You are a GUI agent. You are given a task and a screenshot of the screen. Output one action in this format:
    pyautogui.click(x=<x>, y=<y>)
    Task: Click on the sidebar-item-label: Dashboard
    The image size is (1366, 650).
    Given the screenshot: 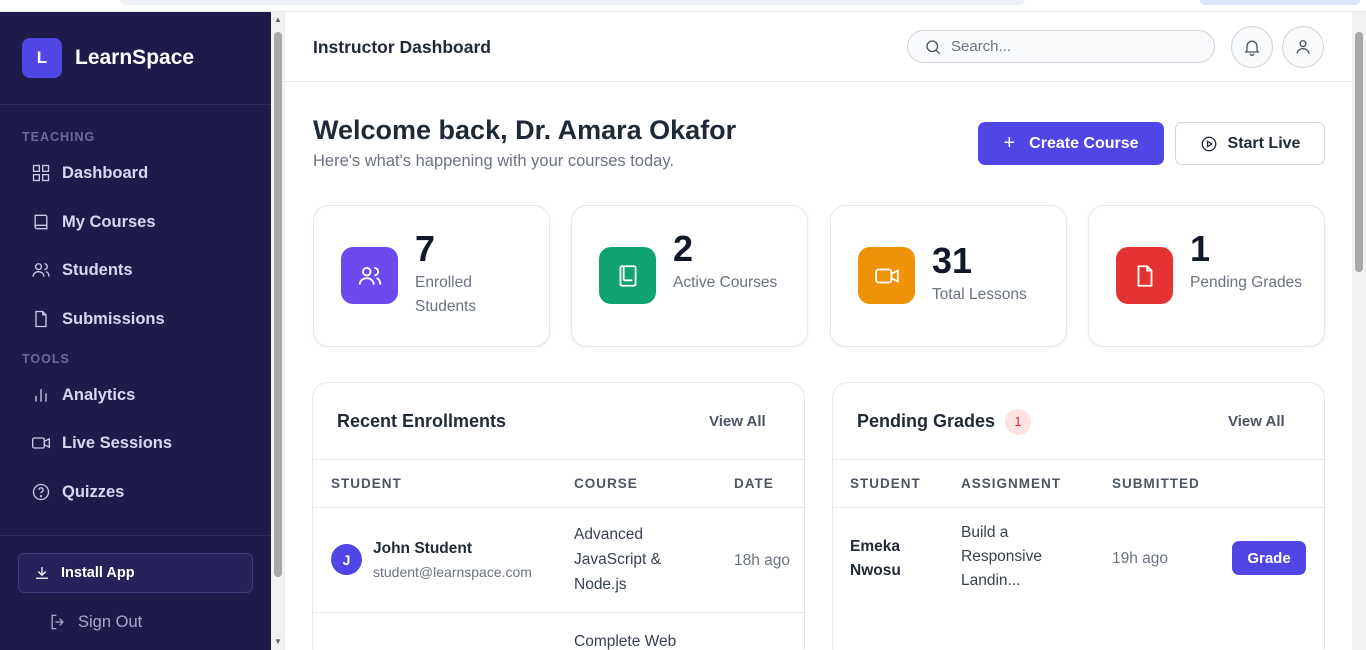 What is the action you would take?
    pyautogui.click(x=105, y=172)
    